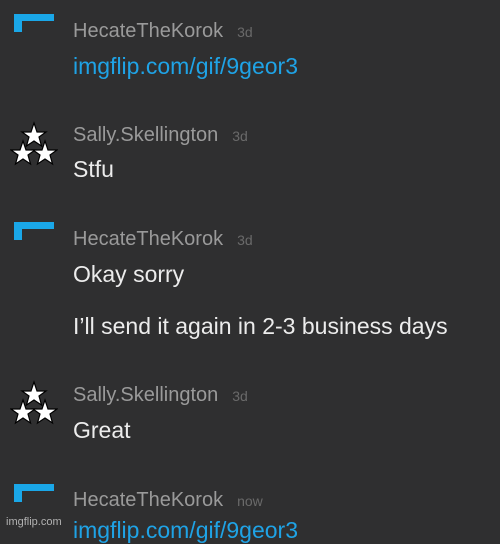  I want to click on message-text: Okay sorry, so click(129, 274).